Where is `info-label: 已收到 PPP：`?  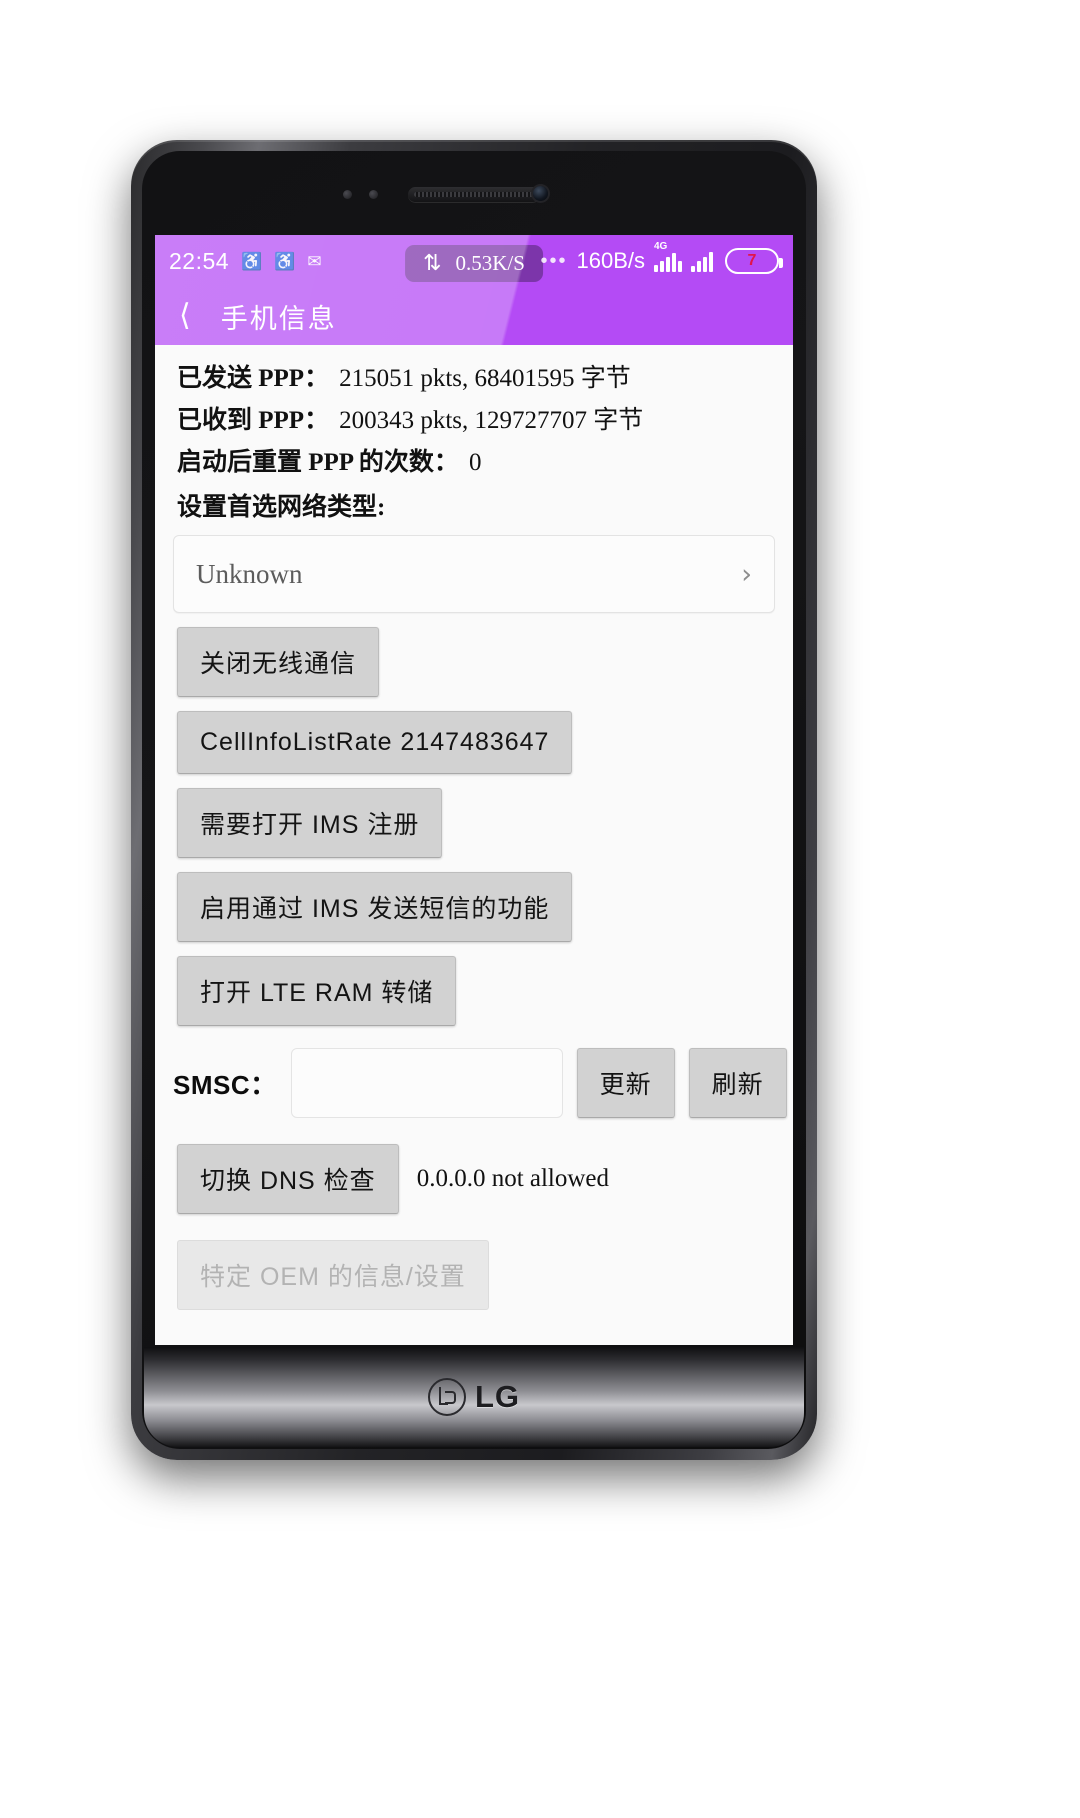
info-label: 已收到 PPP： is located at coordinates (253, 420).